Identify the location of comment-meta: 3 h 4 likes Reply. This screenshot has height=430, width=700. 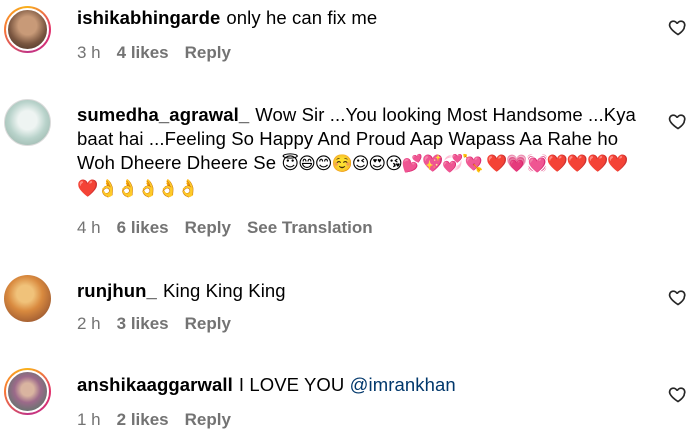
(162, 53).